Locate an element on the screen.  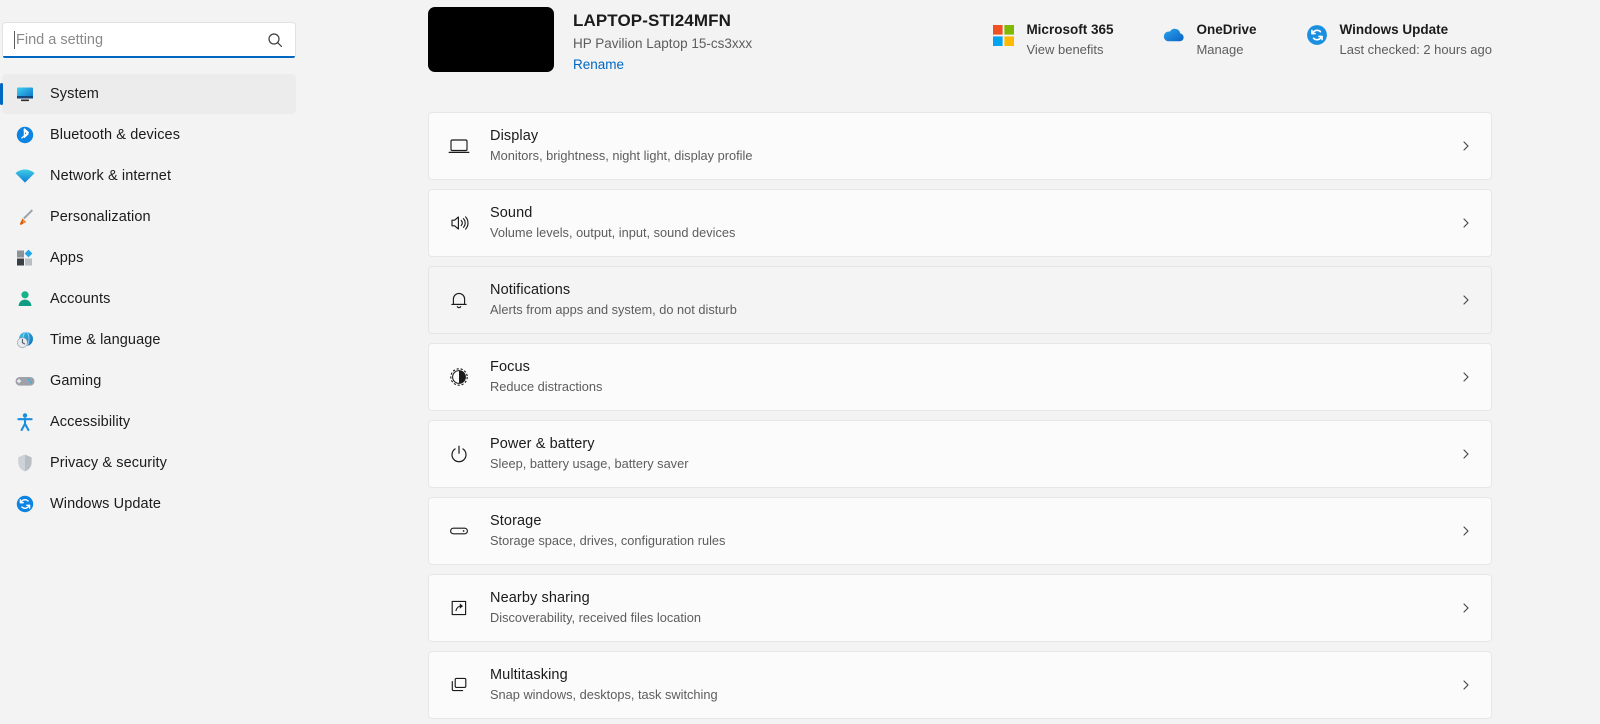
power-icon is located at coordinates (459, 454).